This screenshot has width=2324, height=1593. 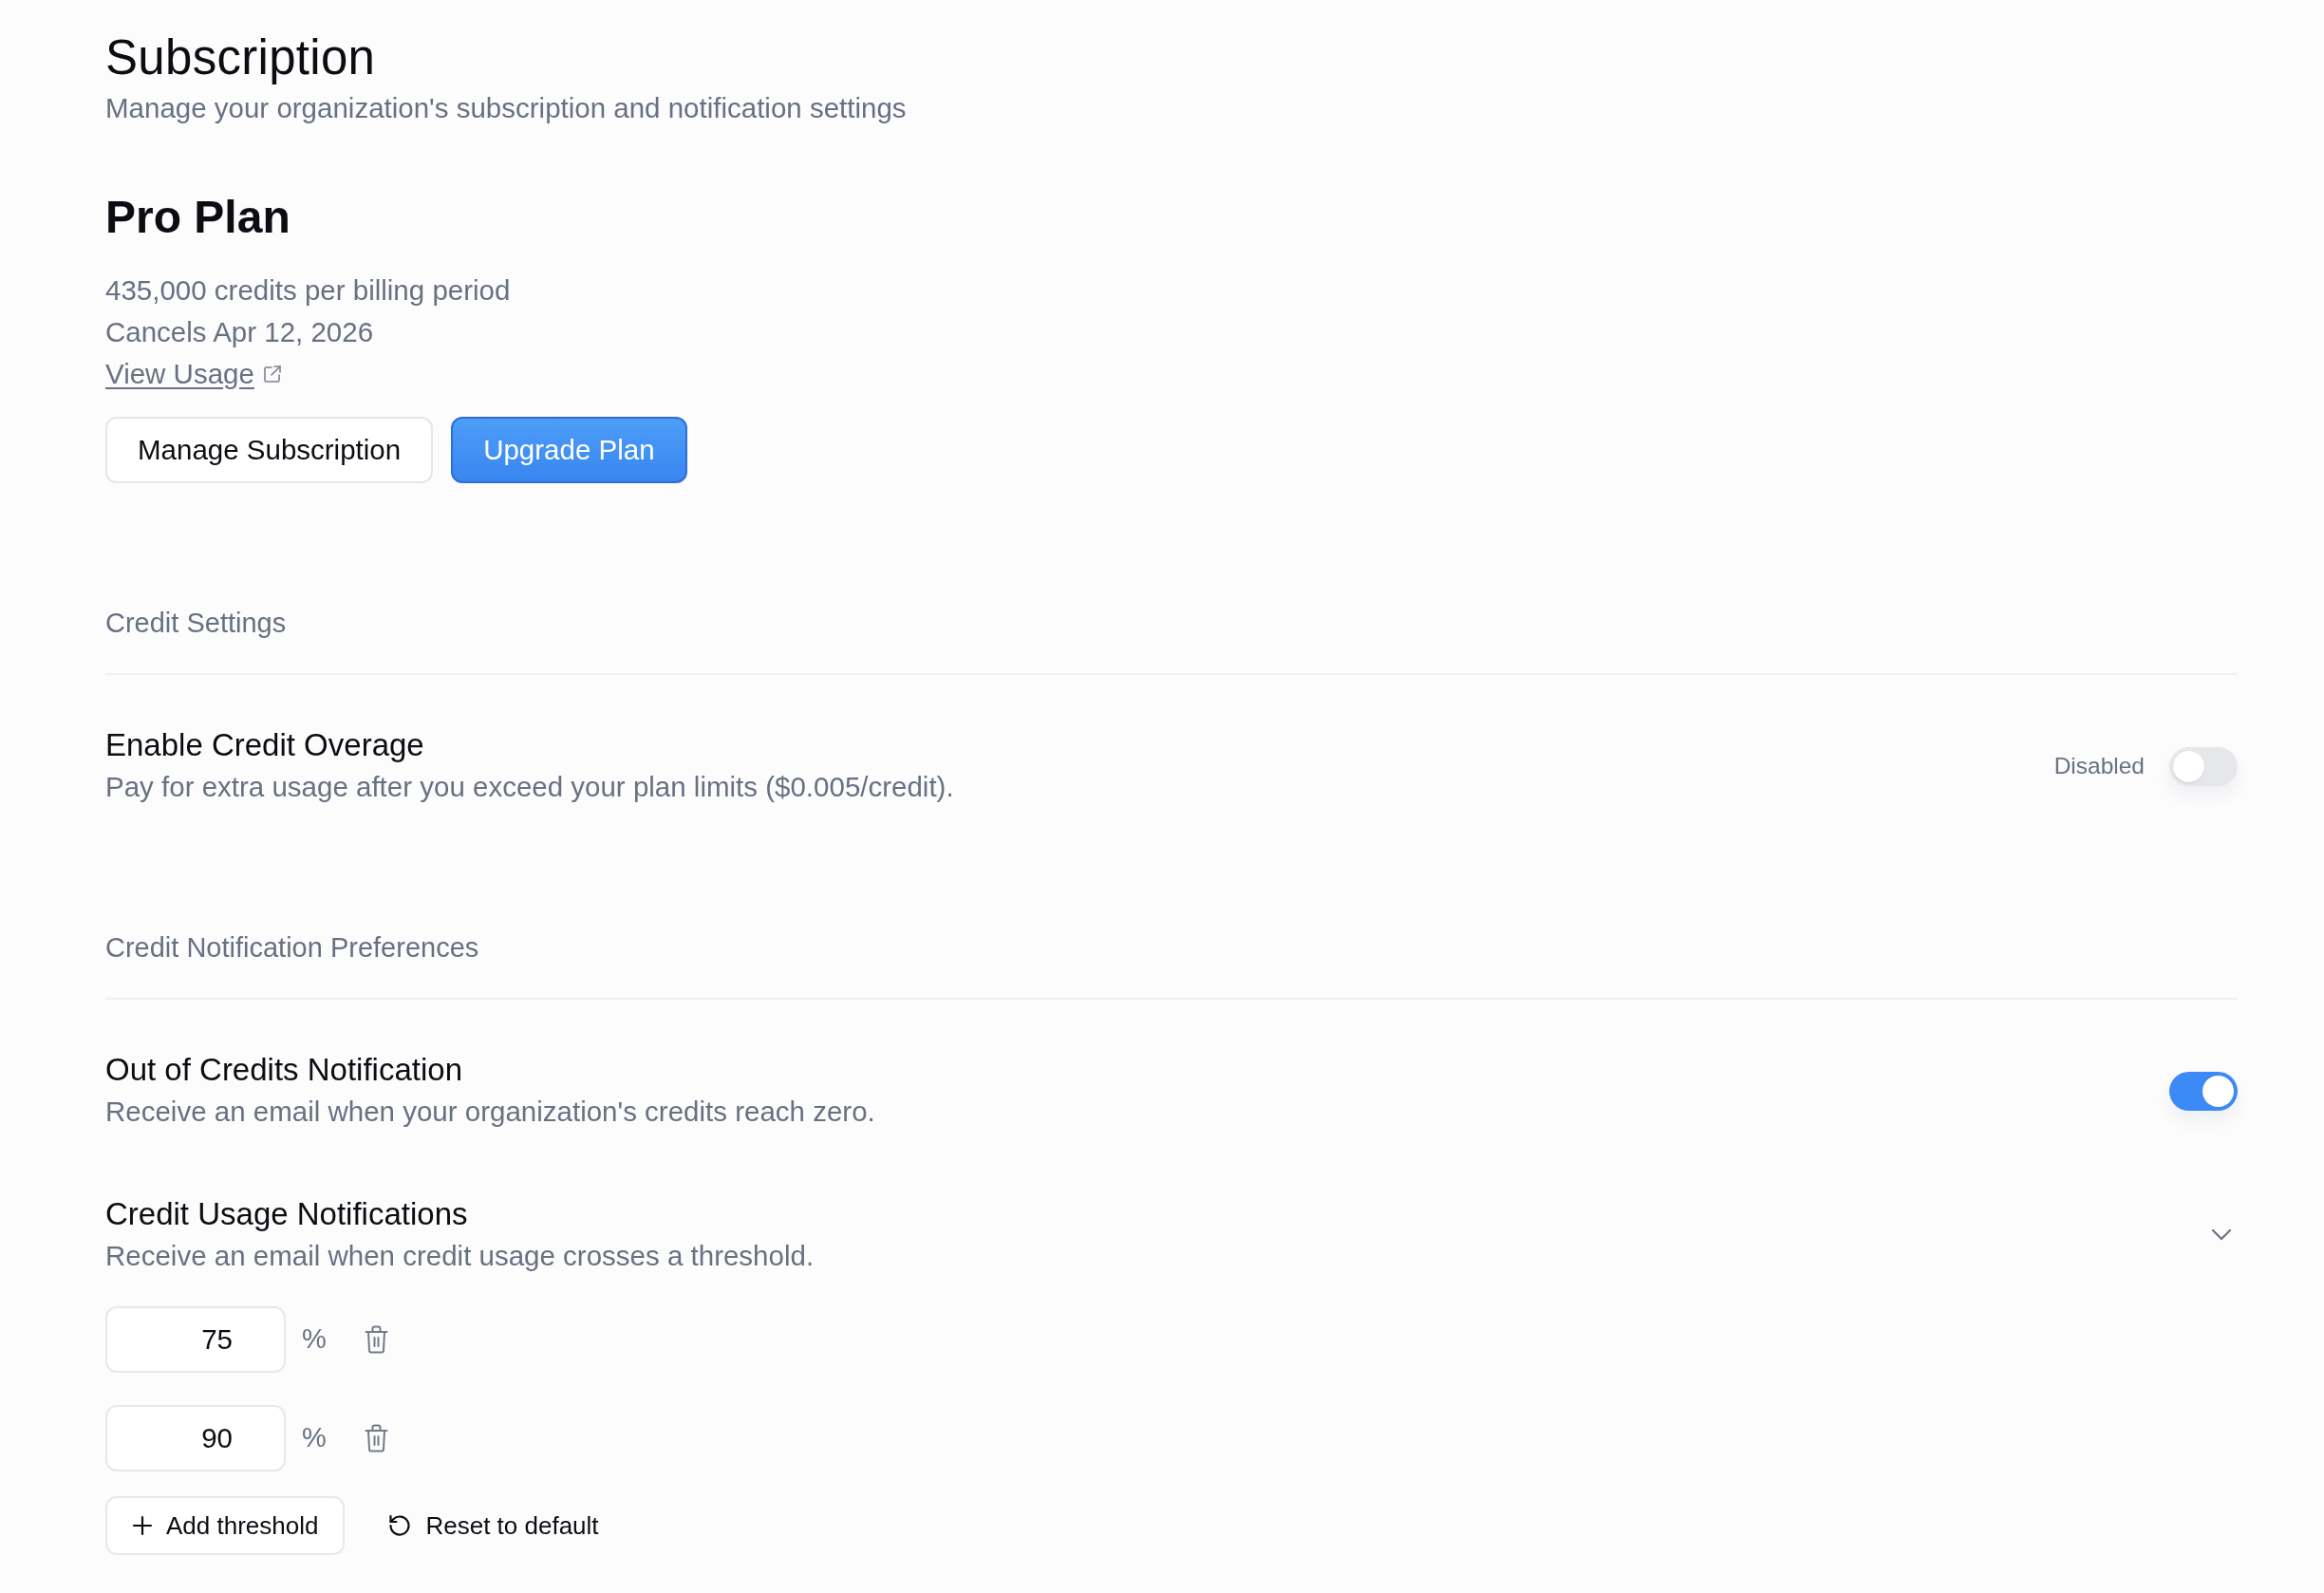 What do you see at coordinates (490, 1112) in the screenshot?
I see `setting-description: Receive an email when your organization's credits reach zero.` at bounding box center [490, 1112].